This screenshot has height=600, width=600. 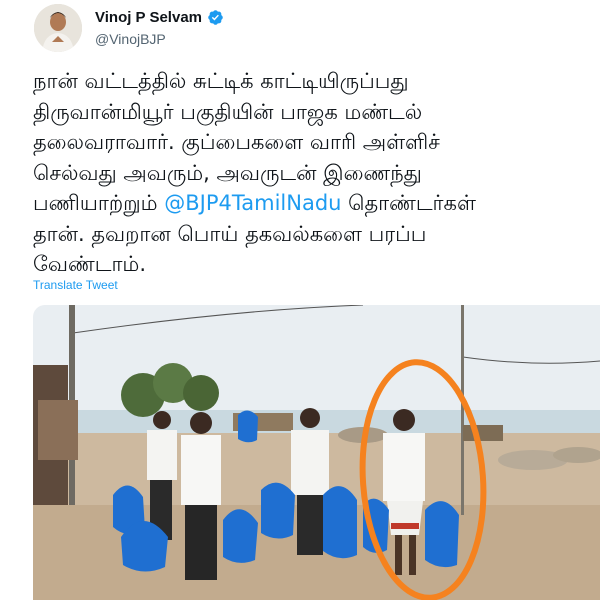 What do you see at coordinates (228, 111) in the screenshot?
I see `tweet-line: திருவான்மியூர் பகுதியின் பாஜக மண்டல்` at bounding box center [228, 111].